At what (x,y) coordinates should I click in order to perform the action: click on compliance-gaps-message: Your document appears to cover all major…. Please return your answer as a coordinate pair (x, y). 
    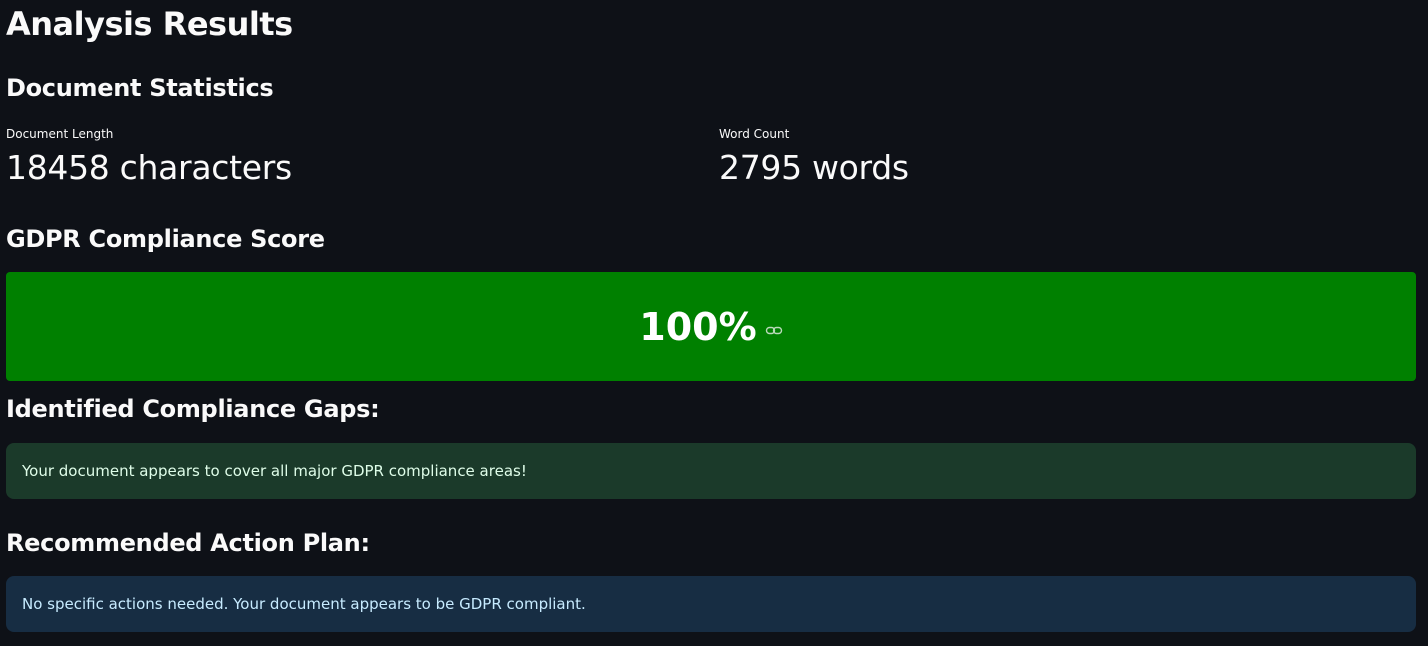
    Looking at the image, I should click on (274, 471).